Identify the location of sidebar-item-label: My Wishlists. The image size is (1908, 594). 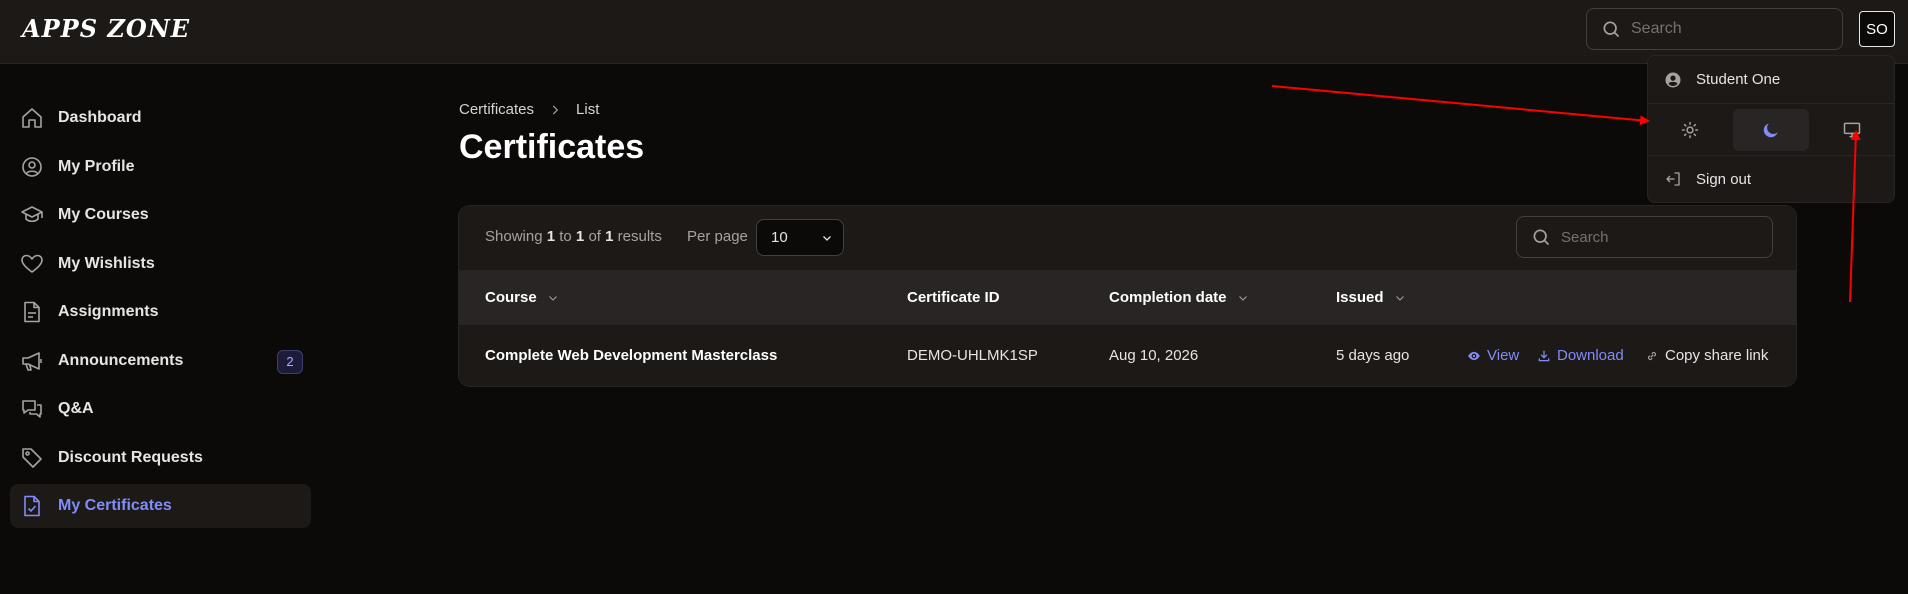
(106, 263).